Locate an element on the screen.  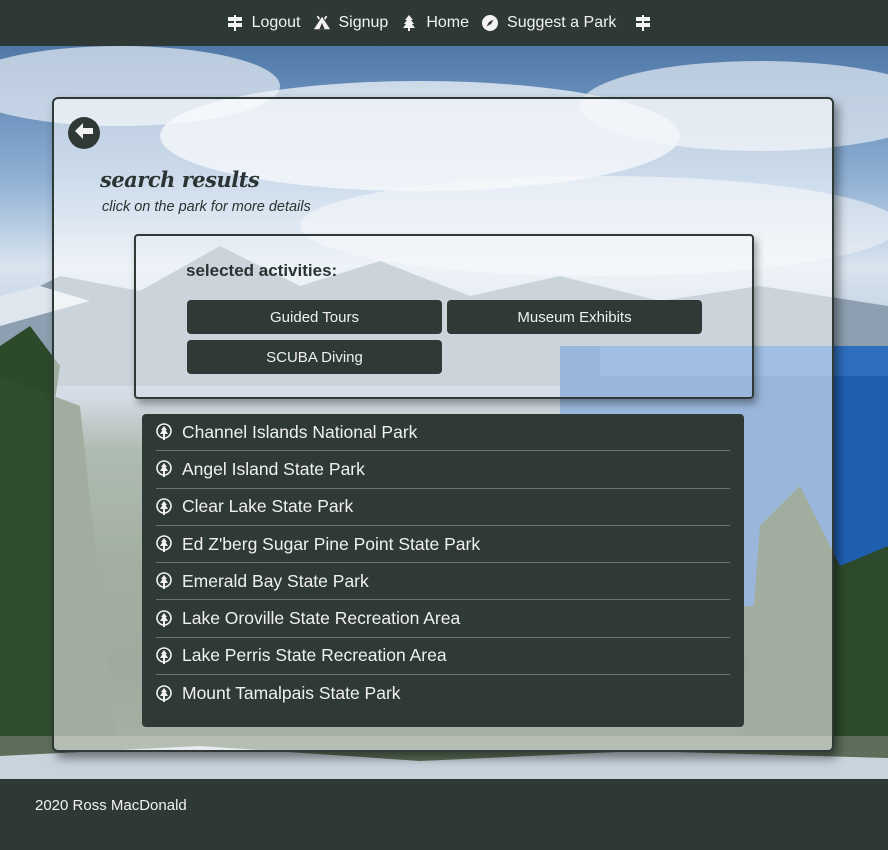
top-navbar: Logout Signup Home Suggest a Park is located at coordinates (444, 23).